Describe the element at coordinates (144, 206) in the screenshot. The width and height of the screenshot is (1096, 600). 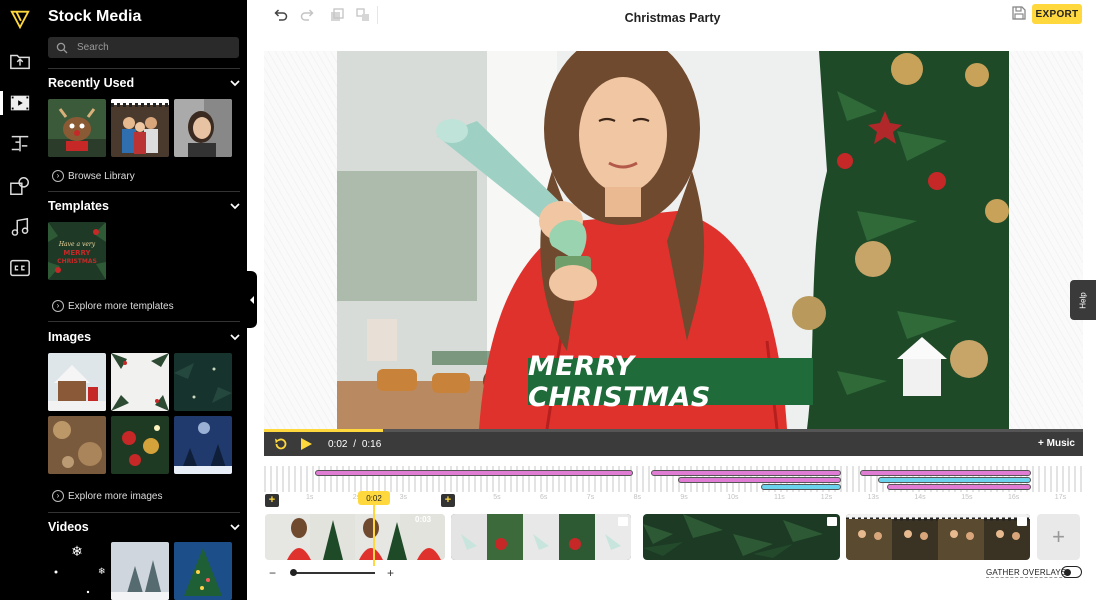
I see `section-templates: Templates` at that location.